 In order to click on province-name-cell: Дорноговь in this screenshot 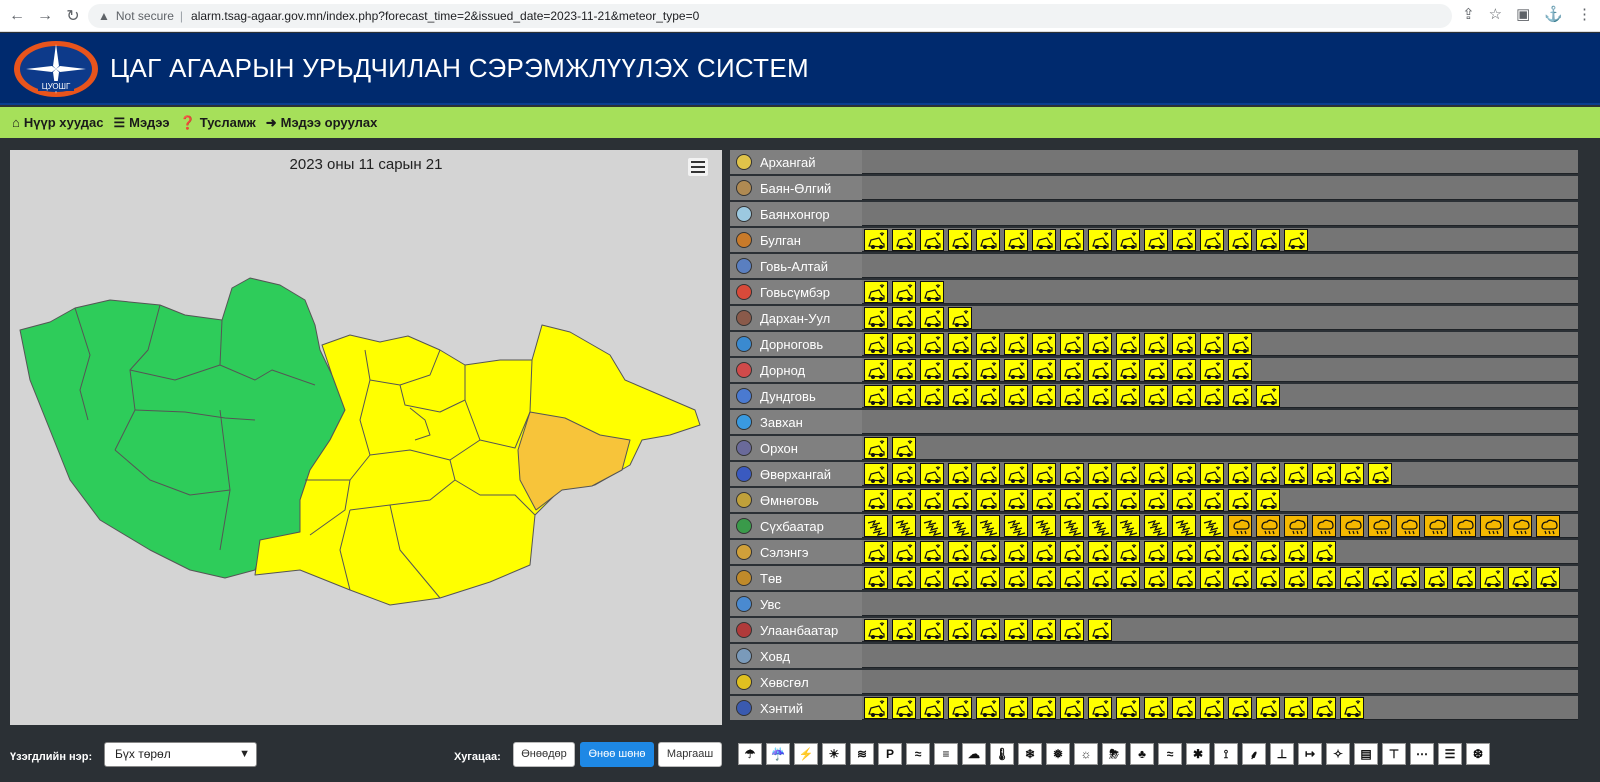, I will do `click(796, 344)`.